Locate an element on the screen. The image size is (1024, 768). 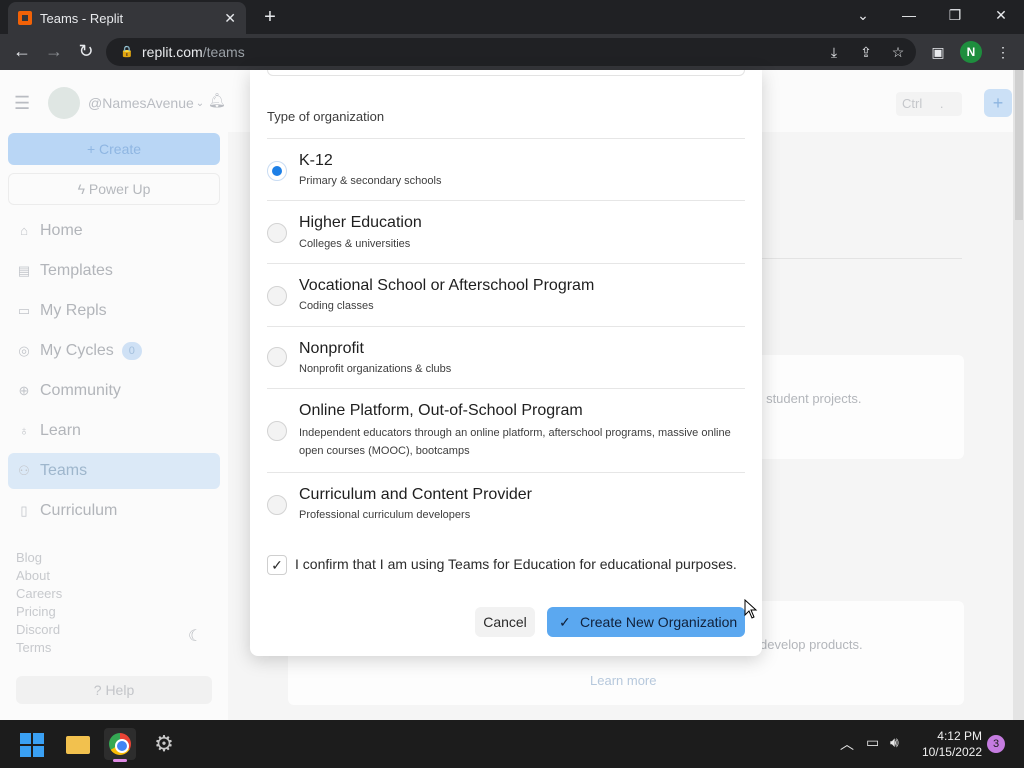
sidebar-header: ☰ @NamesAvenue ⌄ is located at coordinates (109, 103).